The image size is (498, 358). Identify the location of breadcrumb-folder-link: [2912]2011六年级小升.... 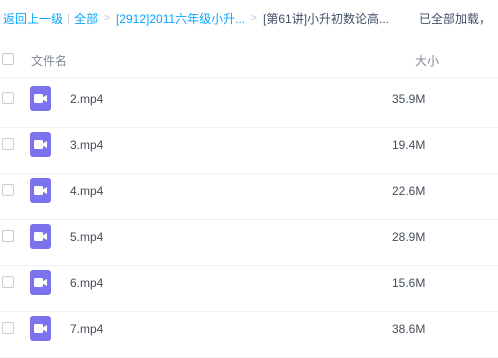
(180, 18).